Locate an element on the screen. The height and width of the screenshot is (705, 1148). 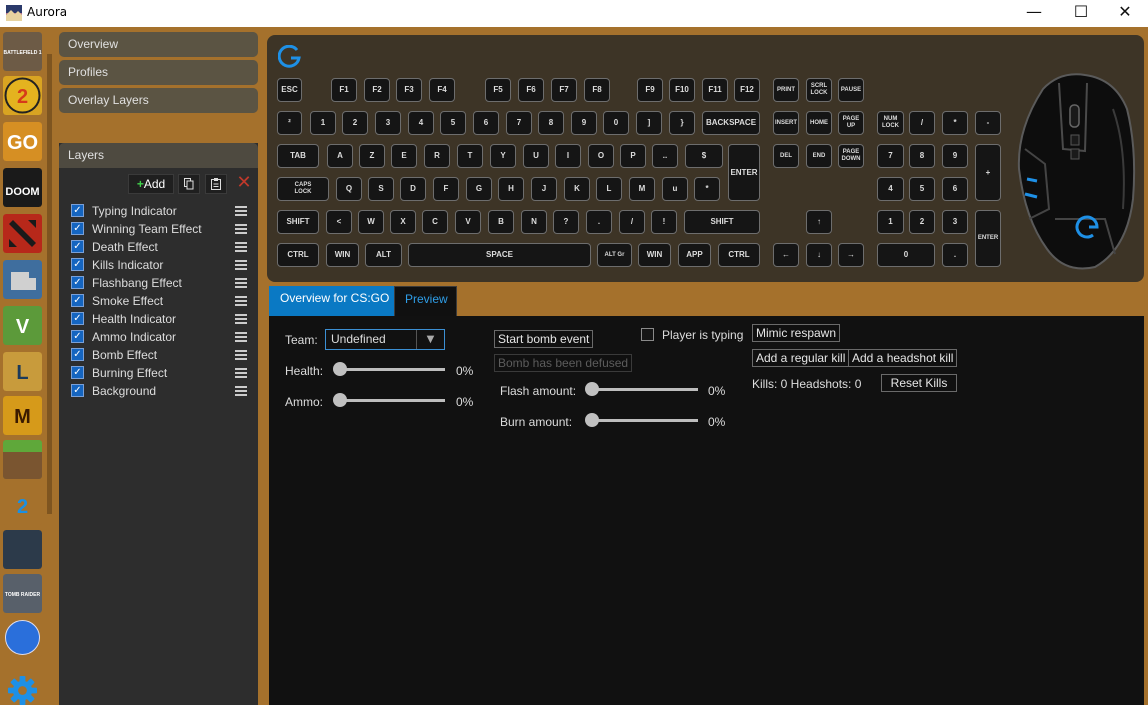
layer-row: ✓ Kills Indicator is located at coordinates (158, 265).